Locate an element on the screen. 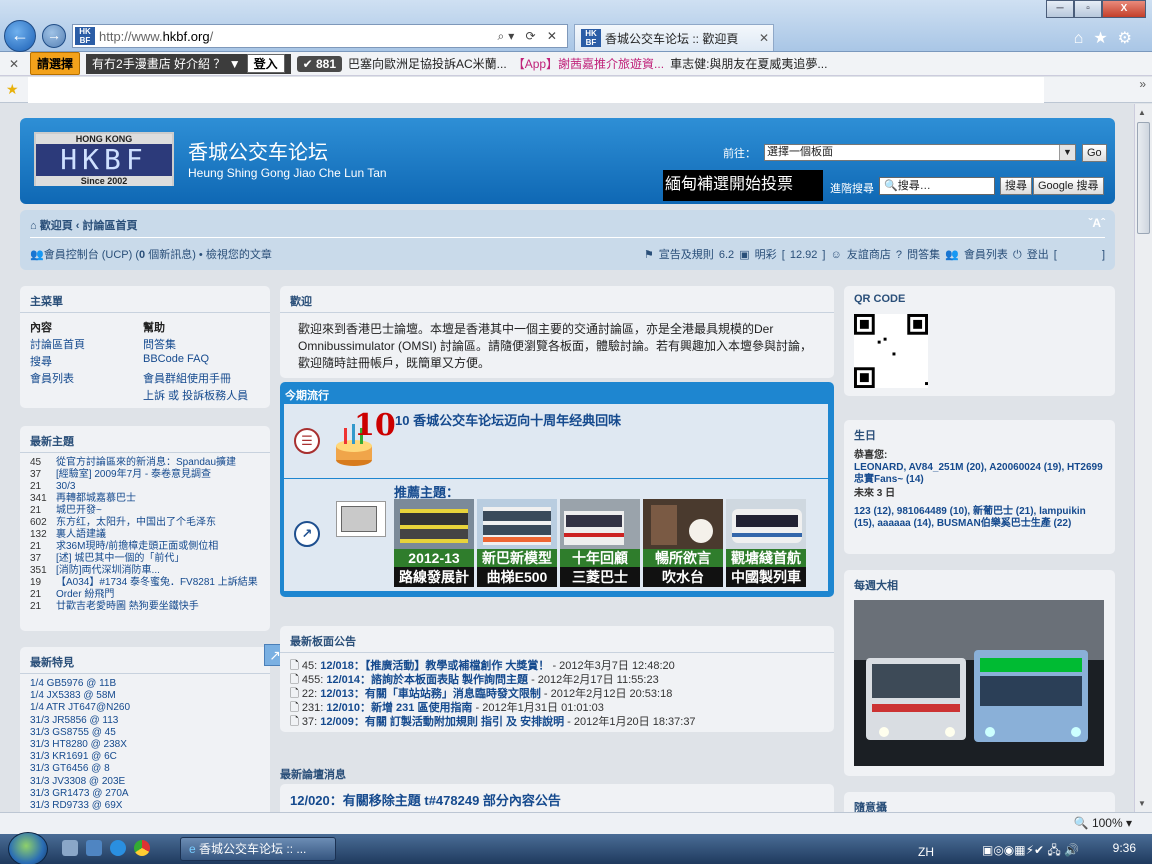  spotting-item: 1/4 JX5383 @ 58M is located at coordinates (145, 696).